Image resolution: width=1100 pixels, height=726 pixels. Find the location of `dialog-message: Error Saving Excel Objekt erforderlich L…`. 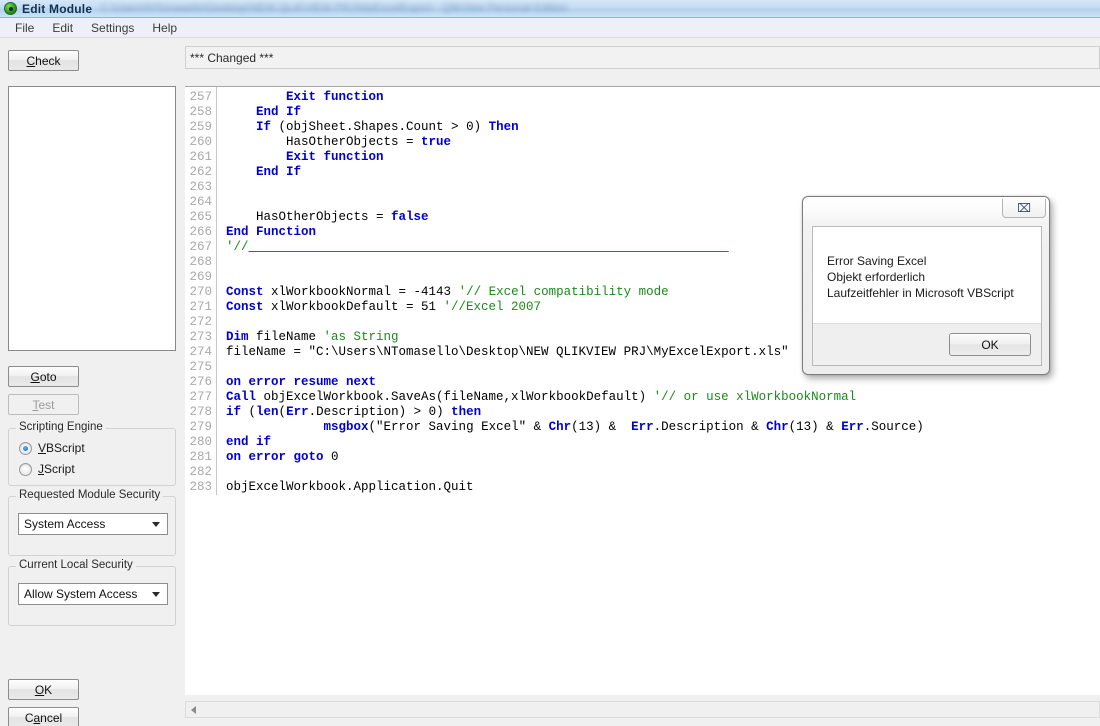

dialog-message: Error Saving Excel Objekt erforderlich L… is located at coordinates (927, 275).